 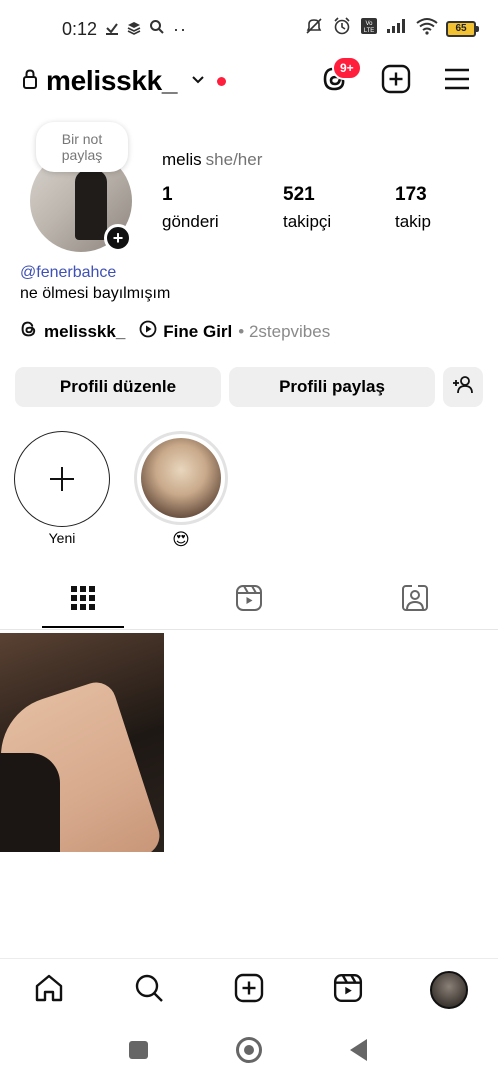 I want to click on discover-people-button, so click(x=463, y=387).